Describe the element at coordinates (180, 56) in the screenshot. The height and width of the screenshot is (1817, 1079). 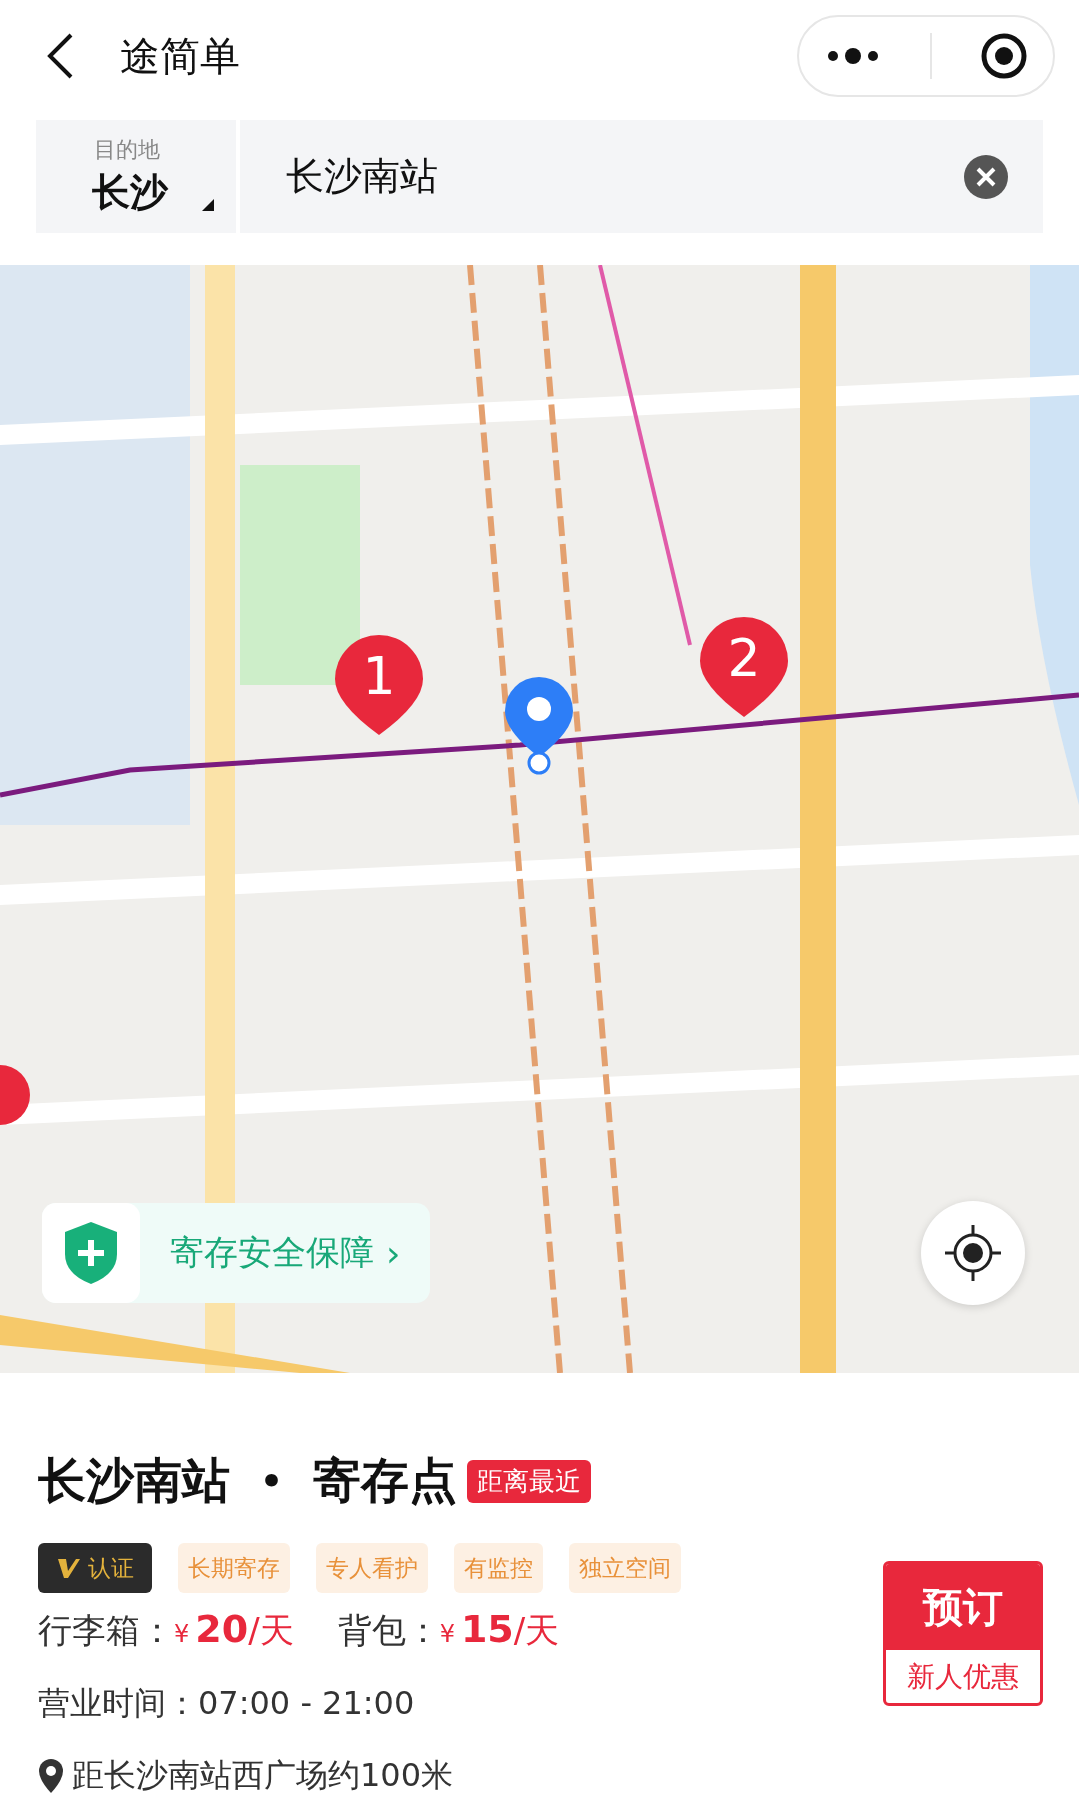
I see `page-title: 途简单` at that location.